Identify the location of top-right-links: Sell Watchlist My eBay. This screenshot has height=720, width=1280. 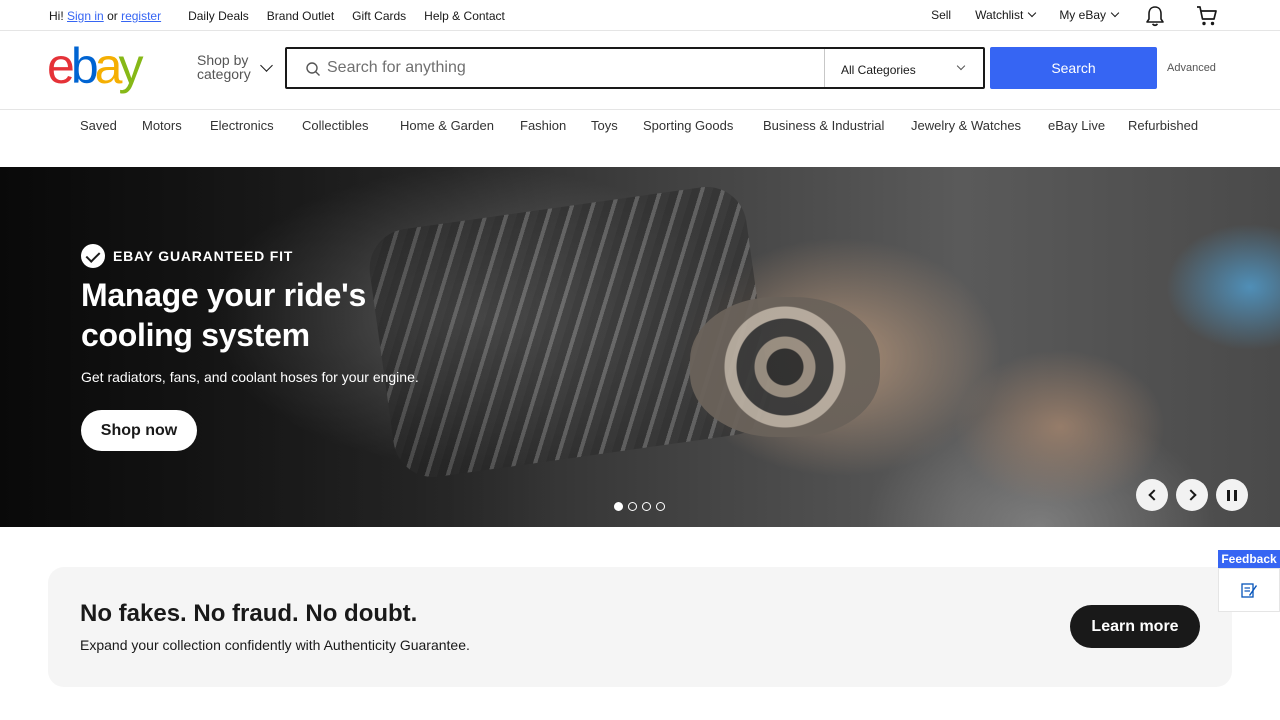
(1062, 15).